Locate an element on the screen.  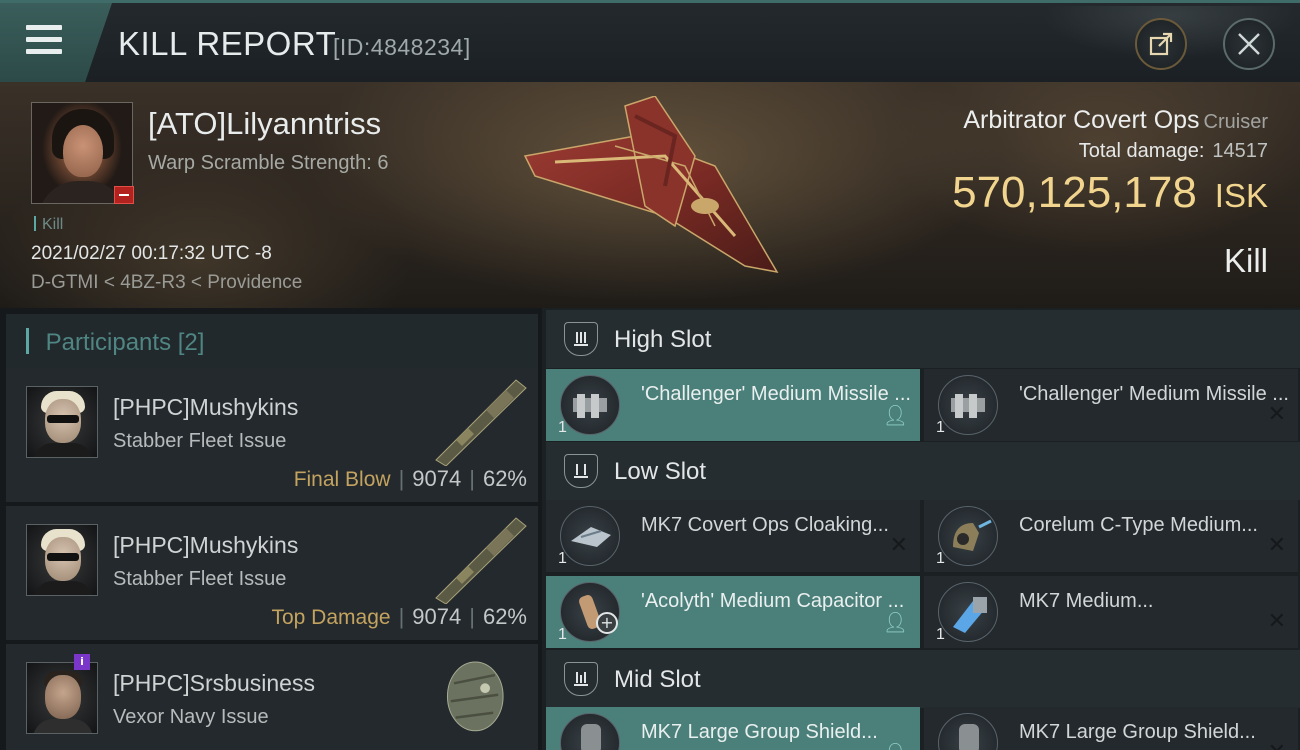
ship-class: Cruiser is located at coordinates (1235, 122).